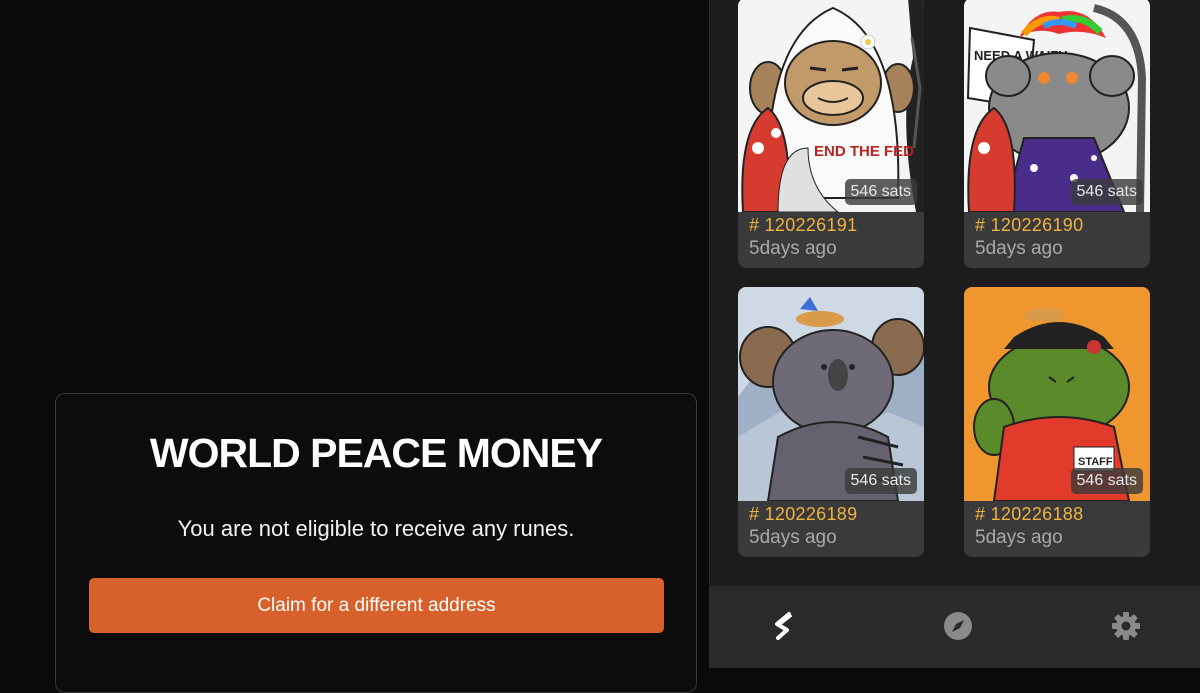 The image size is (1200, 693). Describe the element at coordinates (1029, 514) in the screenshot. I see `inscription-number: # 120226188` at that location.